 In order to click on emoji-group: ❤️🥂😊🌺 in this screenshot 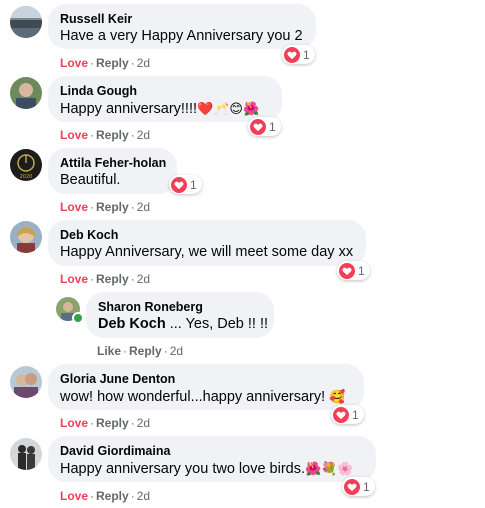, I will do `click(228, 108)`.